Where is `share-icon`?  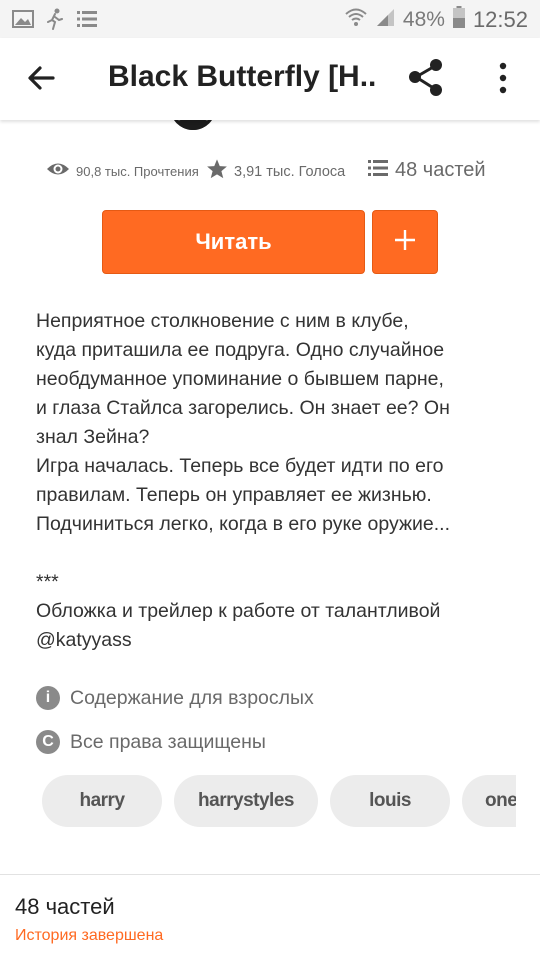
share-icon is located at coordinates (426, 81).